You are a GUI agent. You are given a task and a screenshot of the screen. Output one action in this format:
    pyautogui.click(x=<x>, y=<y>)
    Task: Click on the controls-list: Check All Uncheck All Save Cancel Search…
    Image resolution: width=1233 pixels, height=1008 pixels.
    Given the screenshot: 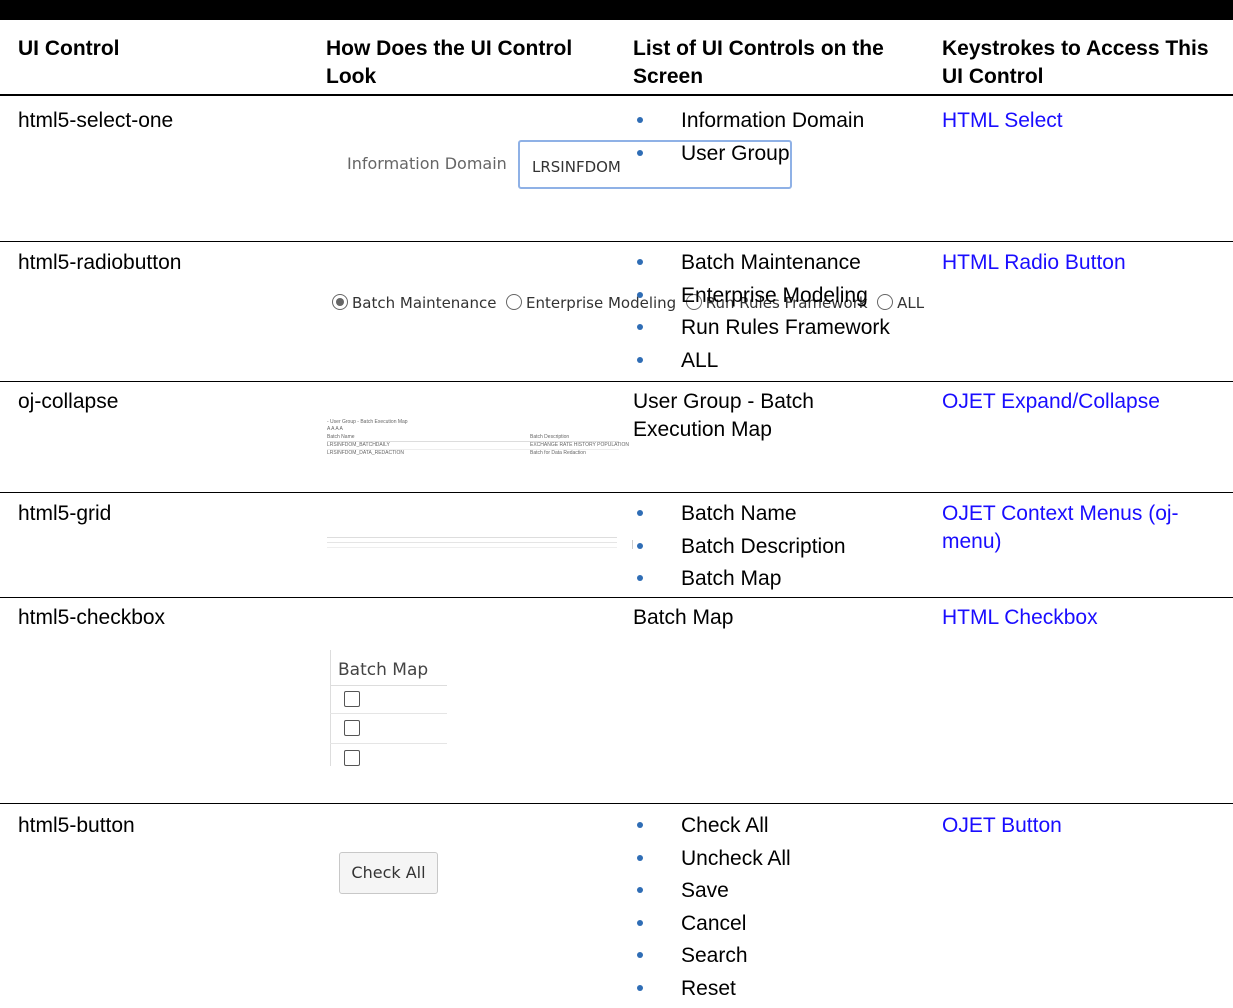 What is the action you would take?
    pyautogui.click(x=712, y=910)
    